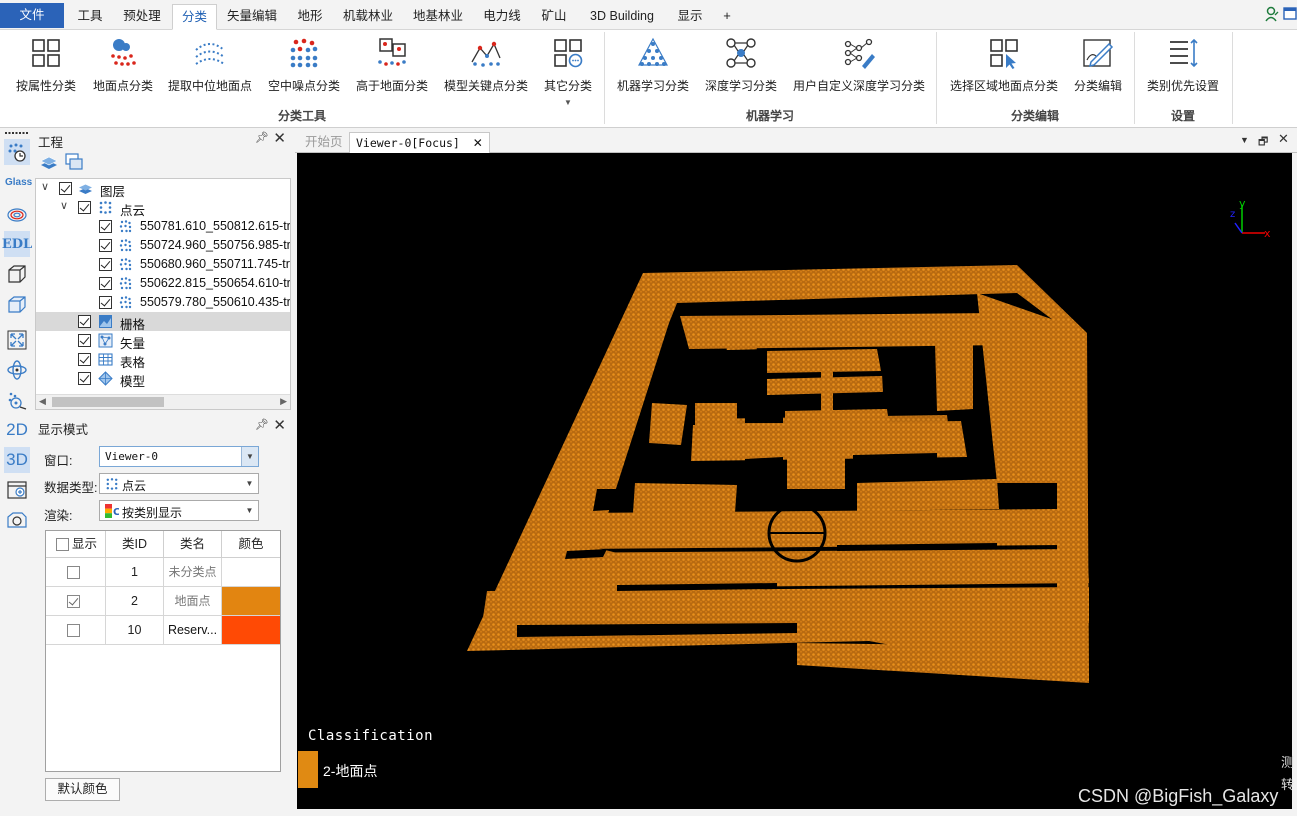 The image size is (1297, 816). Describe the element at coordinates (17, 460) in the screenshot. I see `view-3d-button: 3D` at that location.